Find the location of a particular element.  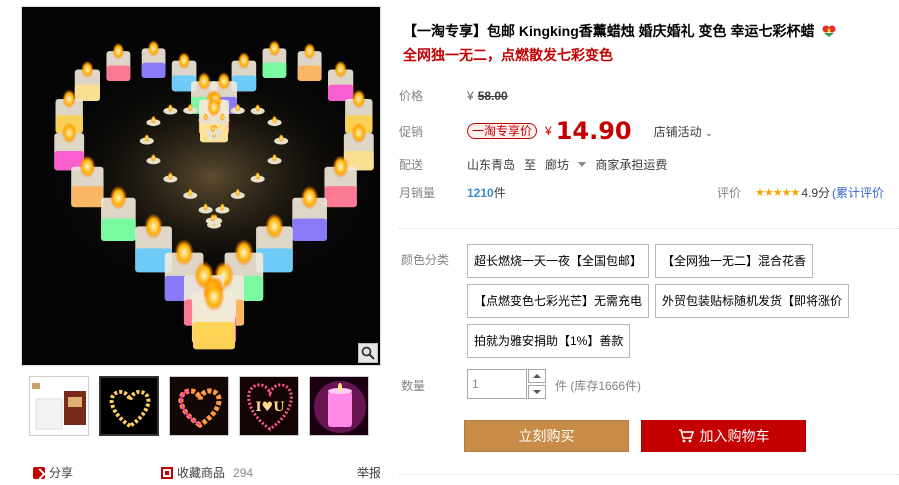

magnifier-icon is located at coordinates (368, 353).